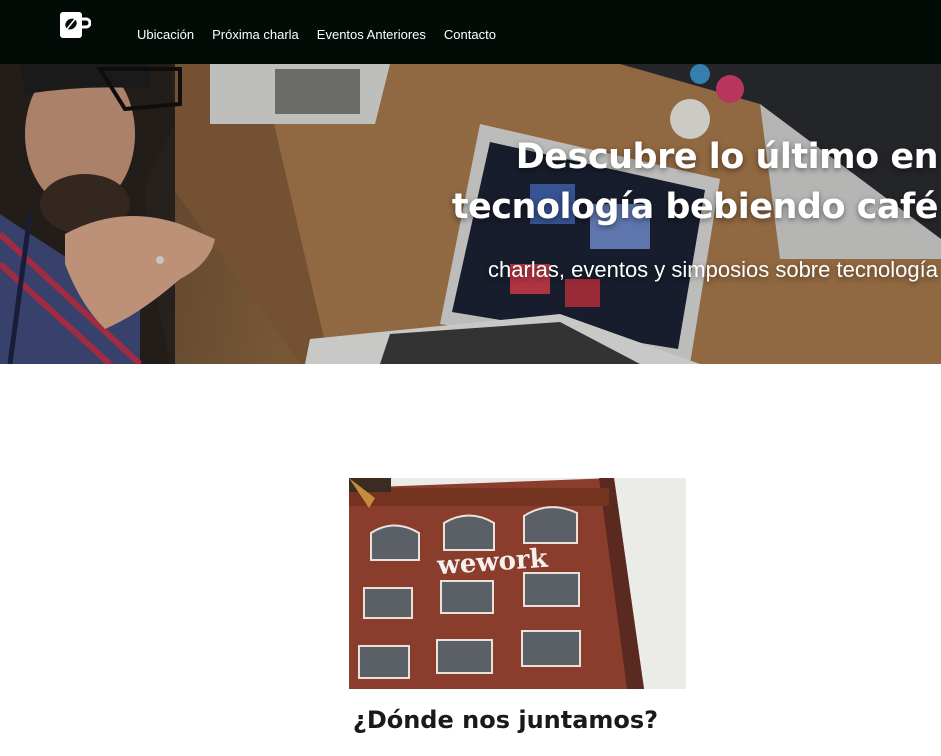 This screenshot has width=941, height=756. Describe the element at coordinates (695, 207) in the screenshot. I see `hero-title-line-2: tecnología bebiendo café` at that location.